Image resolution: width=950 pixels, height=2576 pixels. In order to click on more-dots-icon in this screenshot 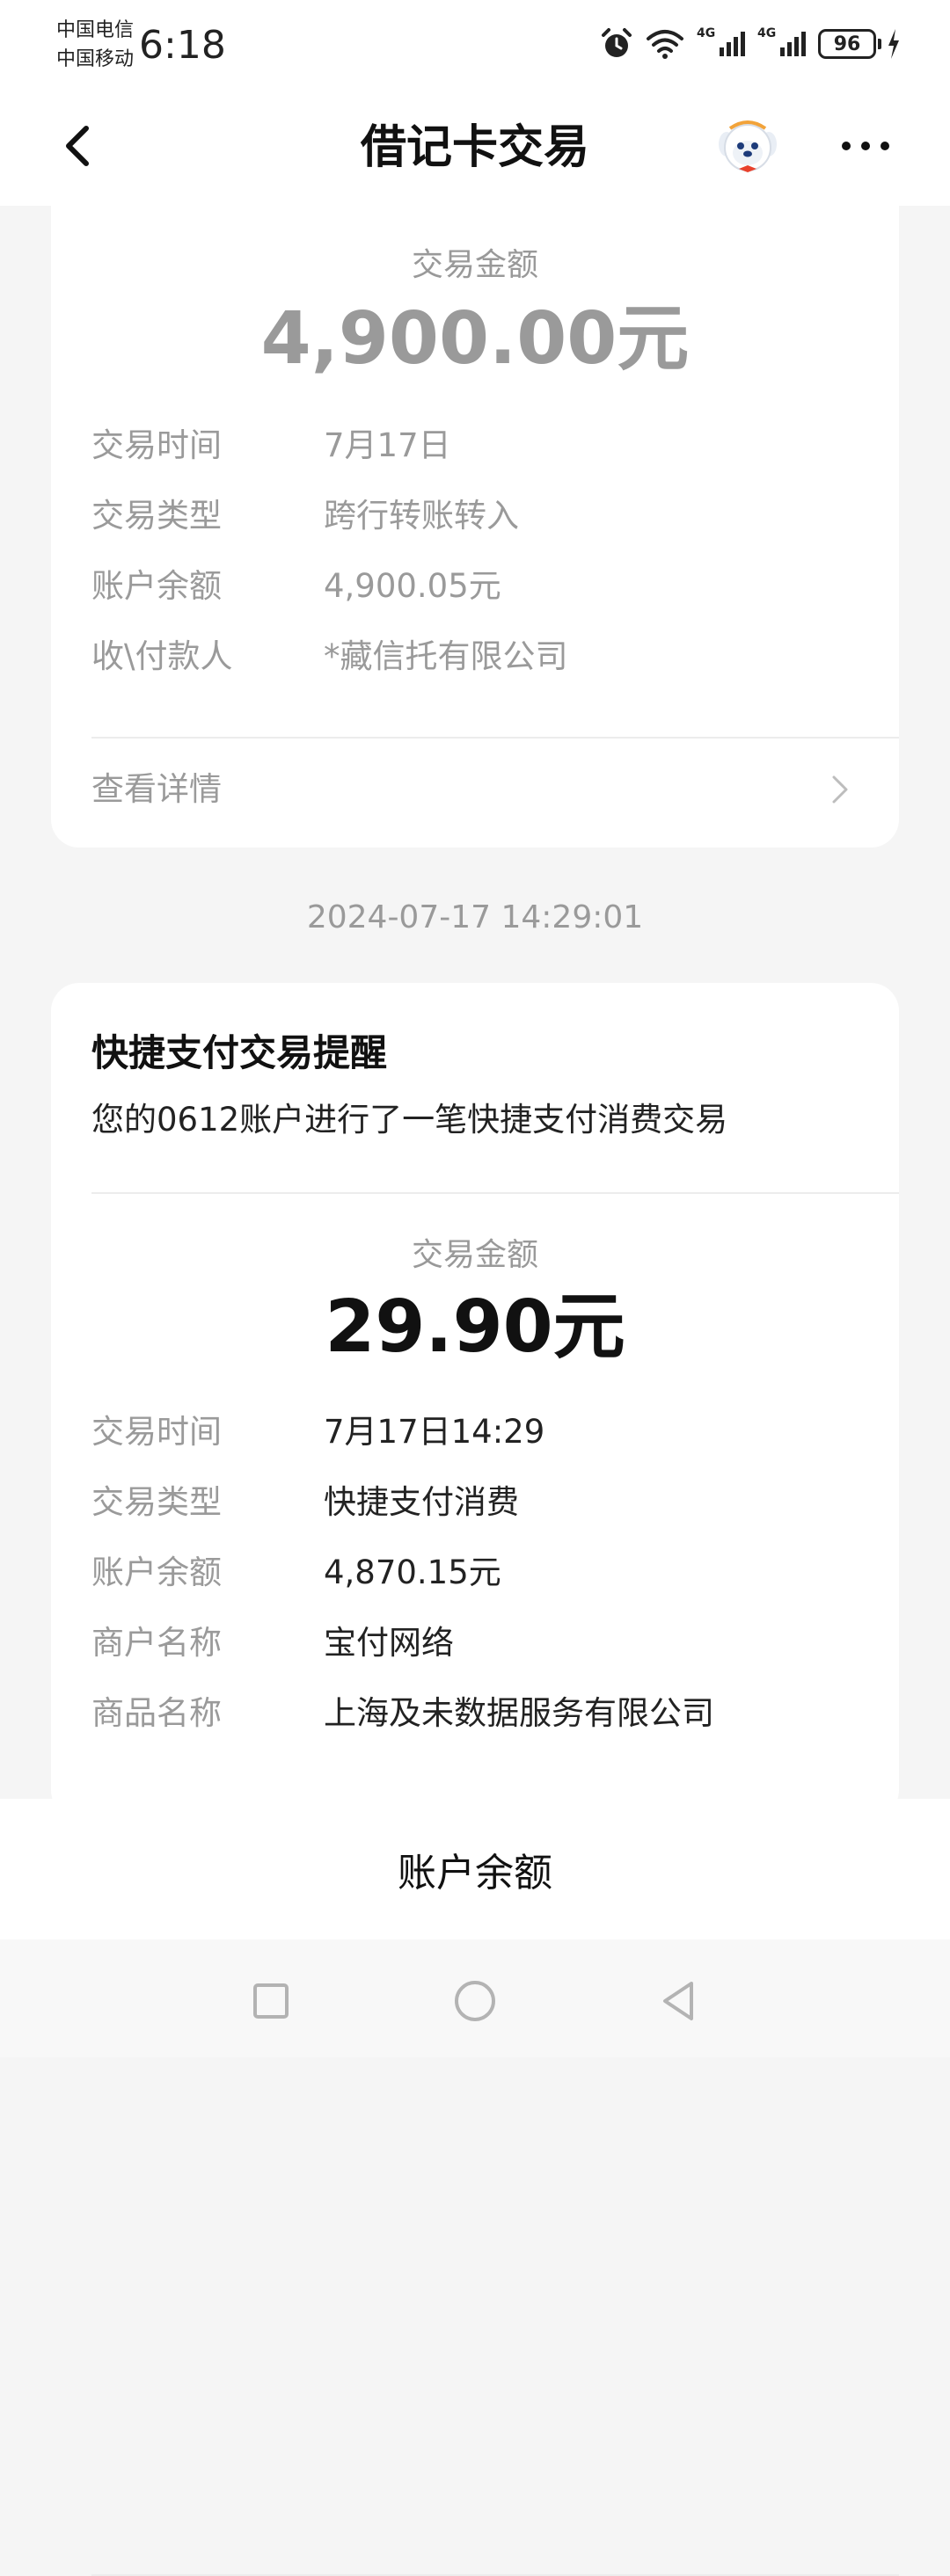, I will do `click(865, 146)`.